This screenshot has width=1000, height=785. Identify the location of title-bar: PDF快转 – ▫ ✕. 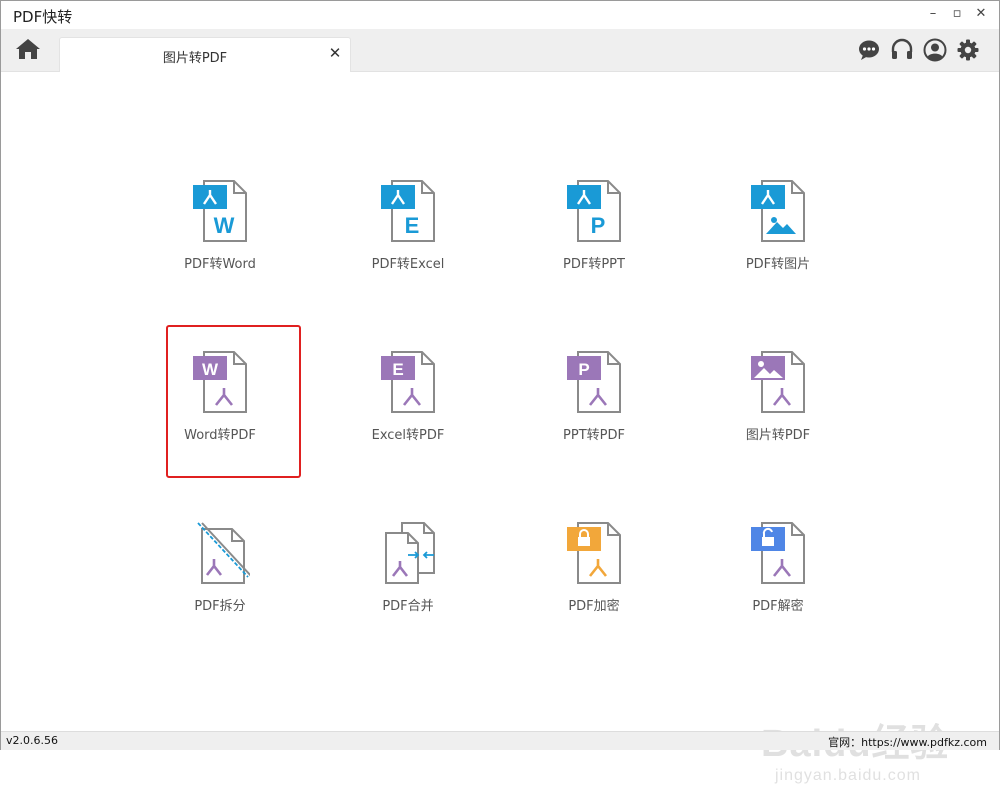
(500, 15).